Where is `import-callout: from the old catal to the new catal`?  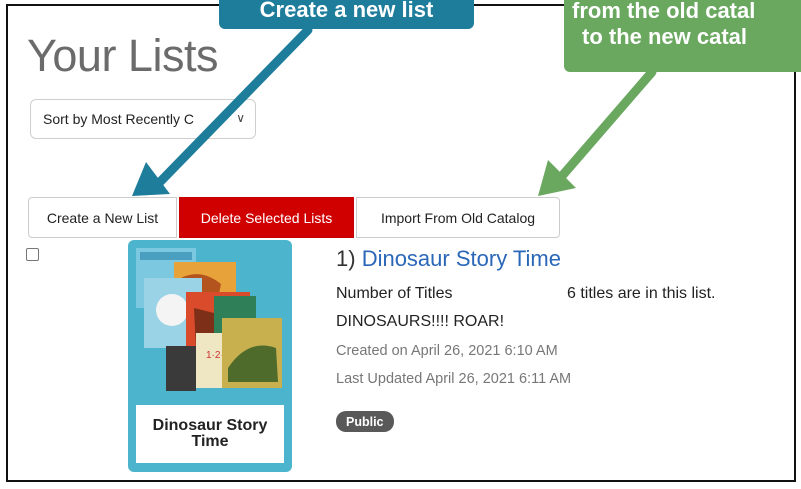
import-callout: from the old catal to the new catal is located at coordinates (682, 36).